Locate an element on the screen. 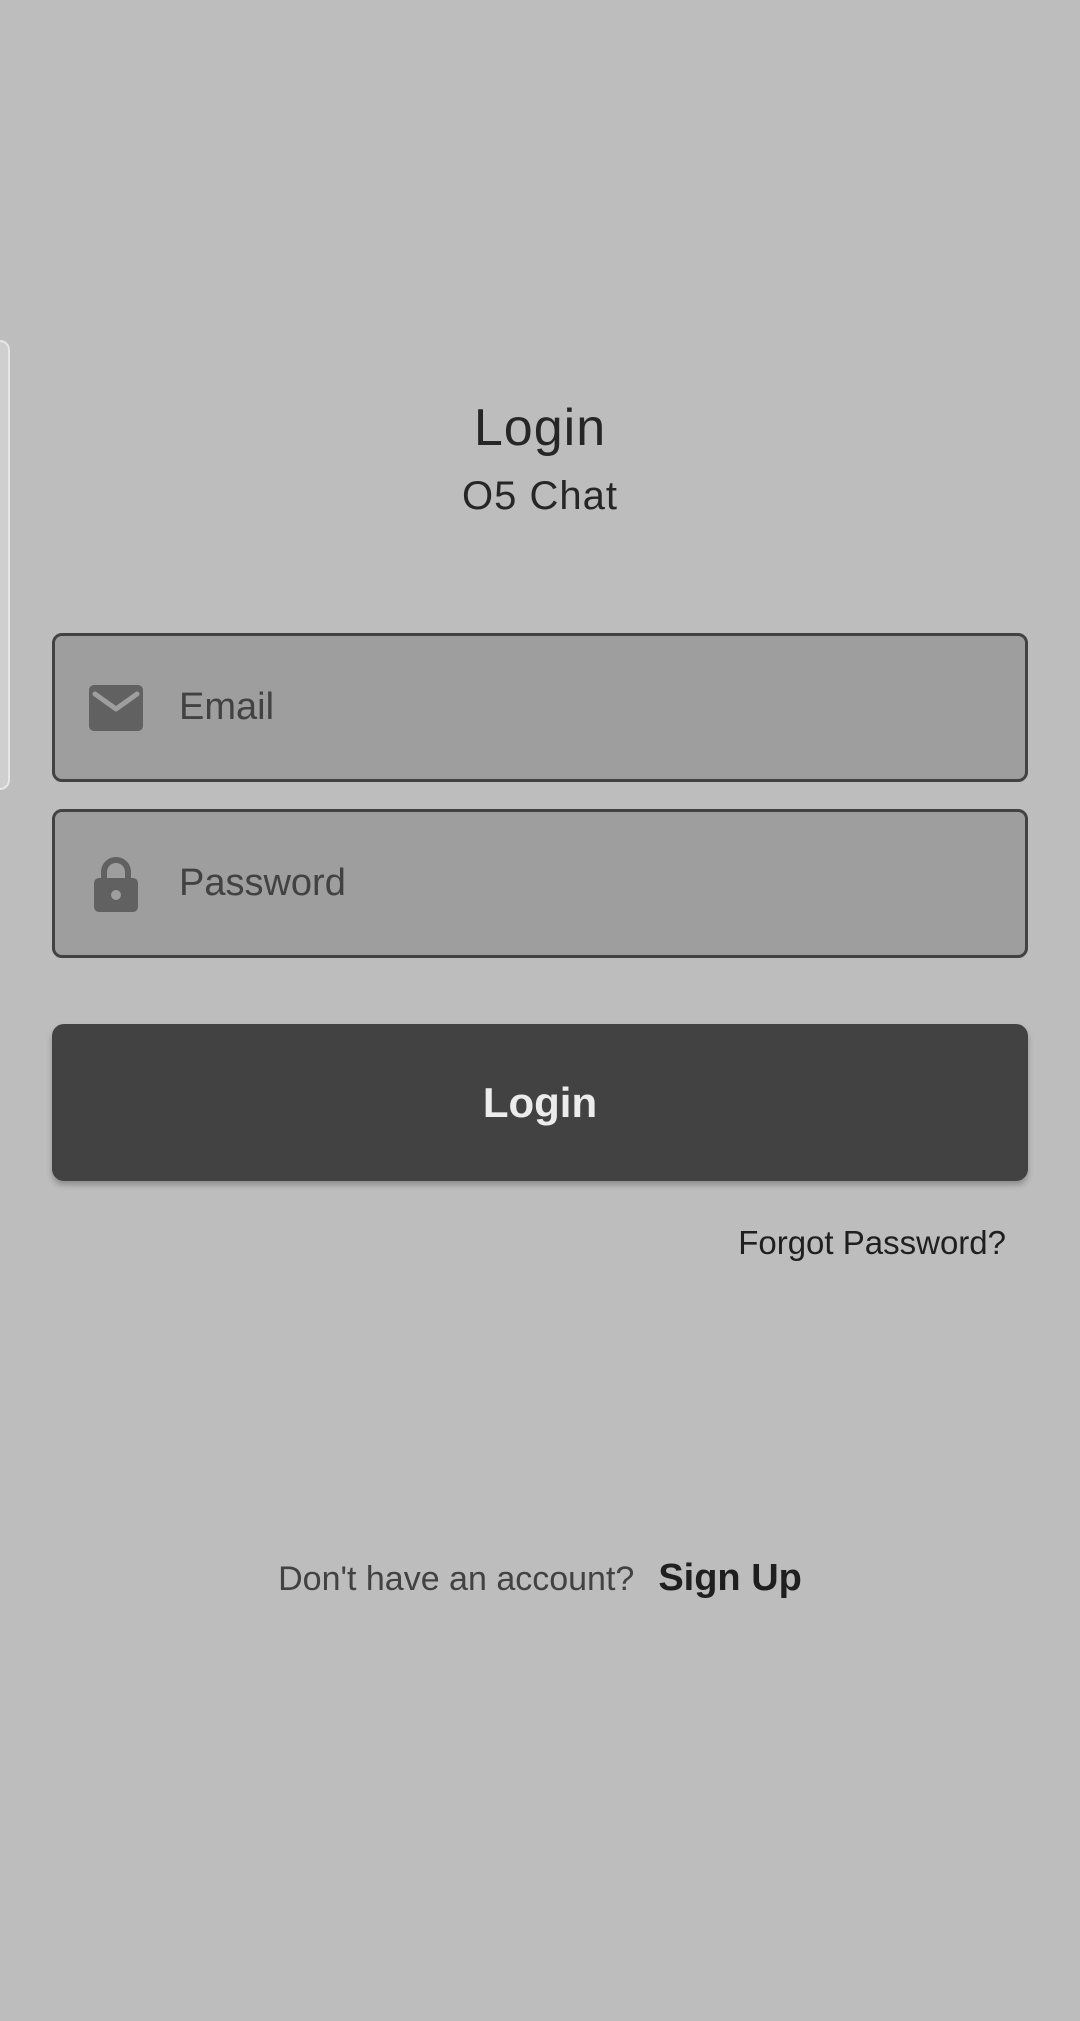 The width and height of the screenshot is (1080, 2021). app-name: O5 Chat is located at coordinates (540, 496).